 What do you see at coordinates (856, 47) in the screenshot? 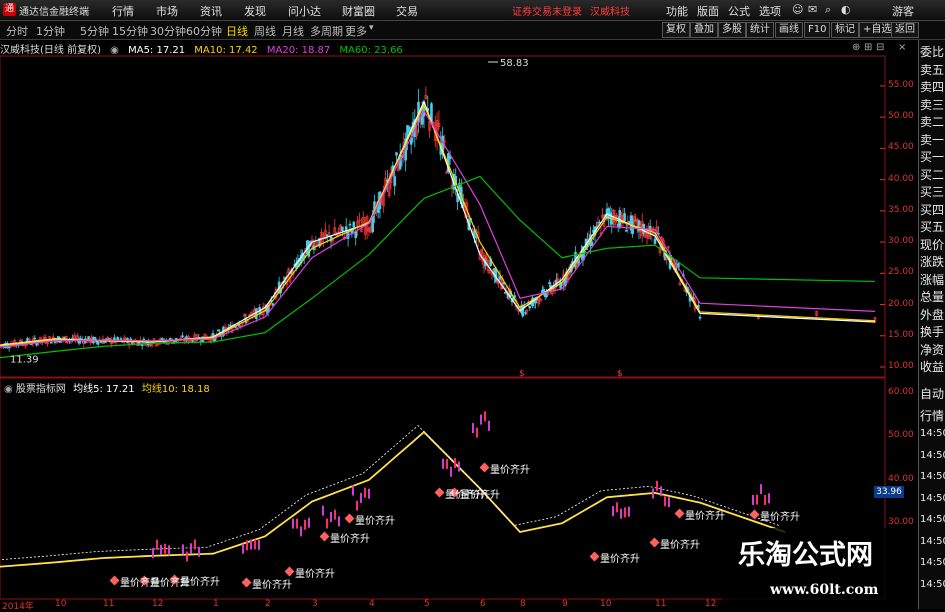
I see `pin-icon: ⊕` at bounding box center [856, 47].